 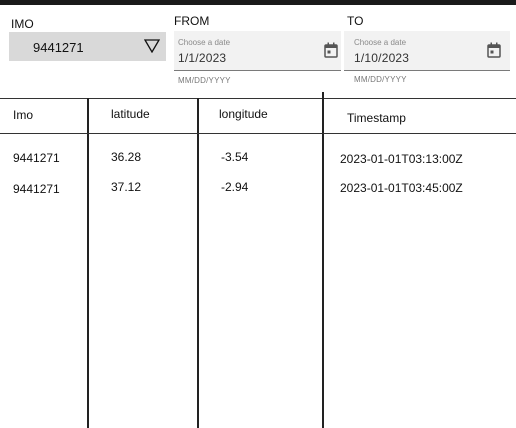 I want to click on cell-timestamp: 2023-01-01T03:13:00Z, so click(x=401, y=159).